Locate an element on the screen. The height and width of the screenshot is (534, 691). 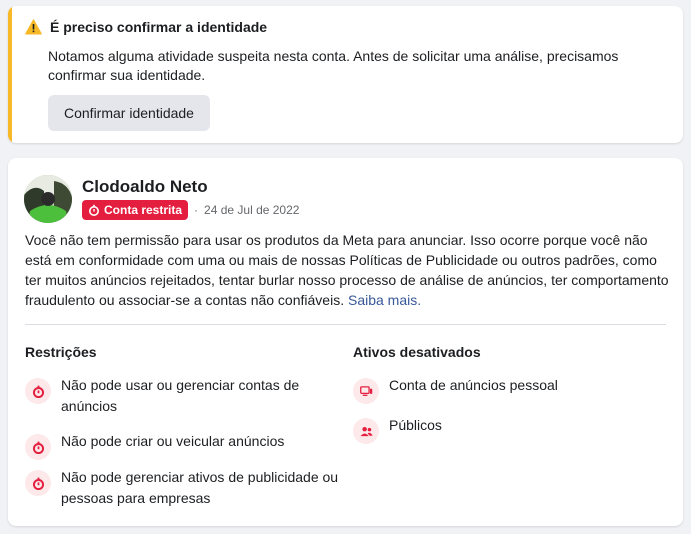
disabled-asset-item: Públicos is located at coordinates (397, 429).